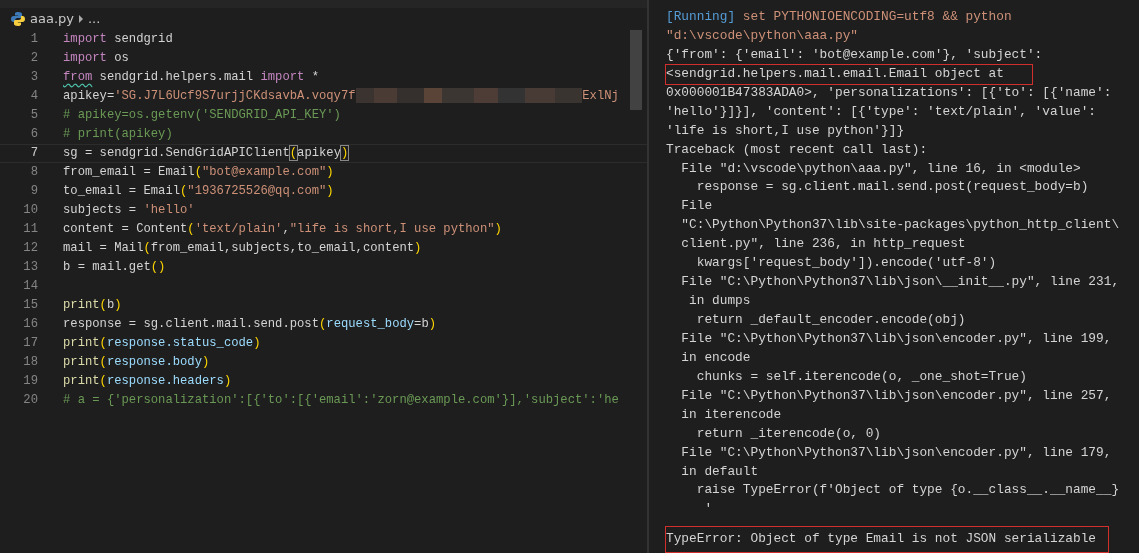 This screenshot has width=1139, height=553. Describe the element at coordinates (719, 301) in the screenshot. I see `output-line: in dumps` at that location.